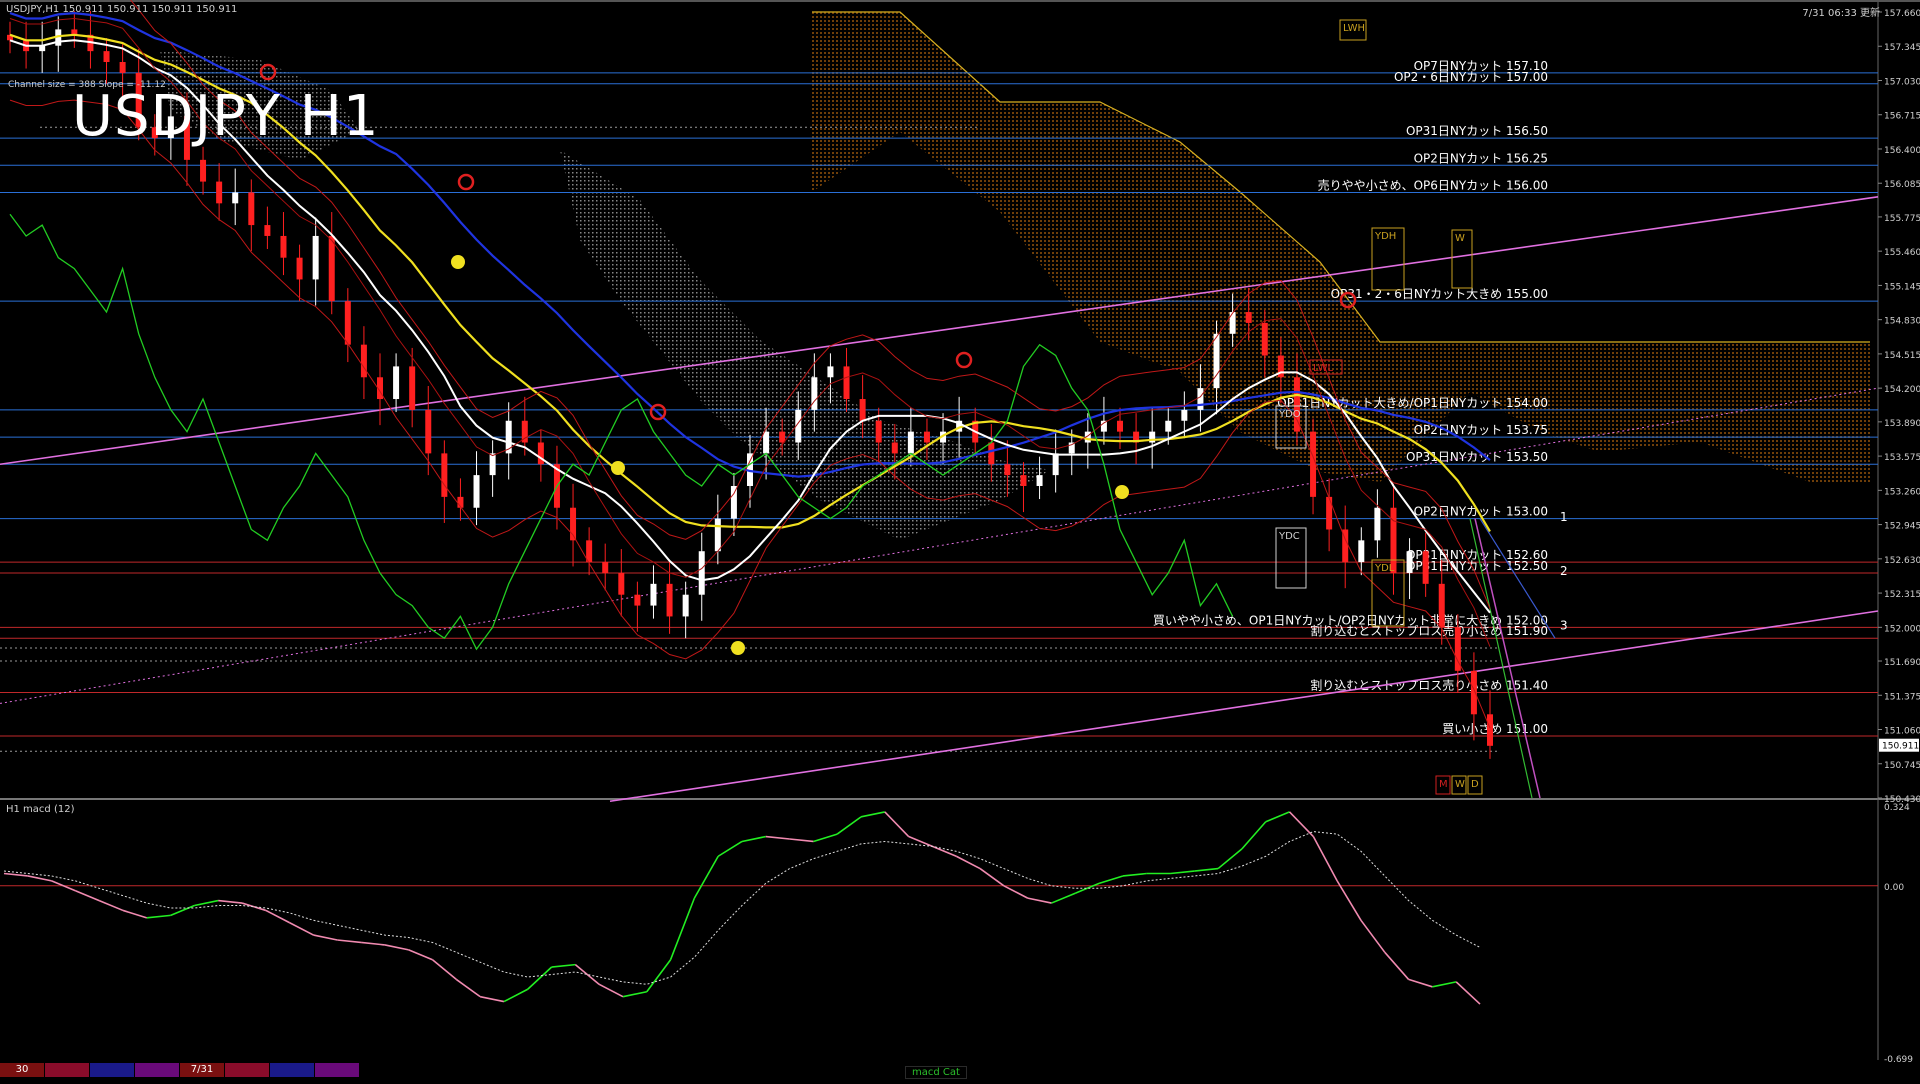  What do you see at coordinates (1902, 424) in the screenshot?
I see `y-tick-label: 153.890` at bounding box center [1902, 424].